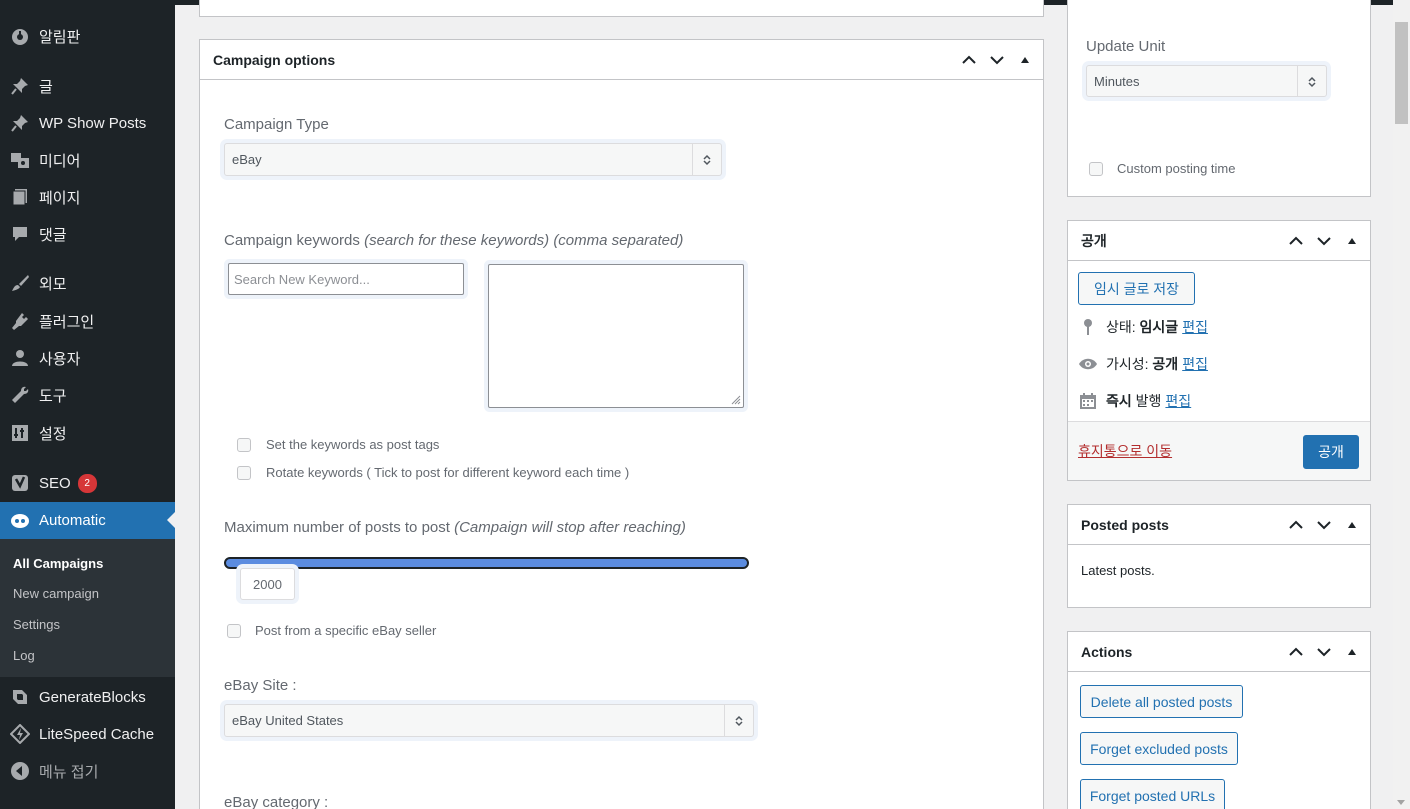 Image resolution: width=1410 pixels, height=809 pixels. Describe the element at coordinates (56, 593) in the screenshot. I see `submenu-new-campaign: New campaign` at that location.